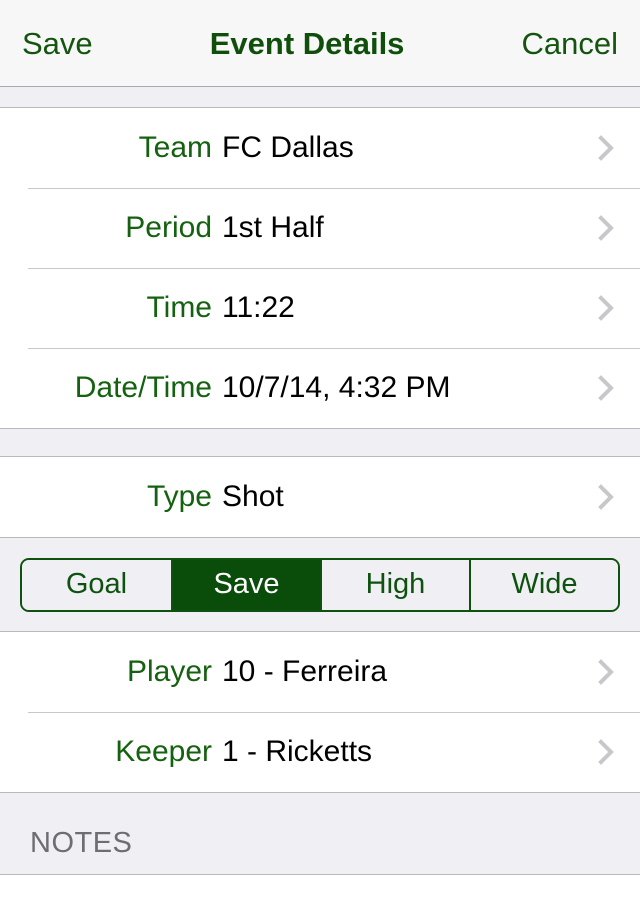 The height and width of the screenshot is (920, 640). Describe the element at coordinates (336, 387) in the screenshot. I see `row-datetime-value: 10/7/14, 4:32 PM` at that location.